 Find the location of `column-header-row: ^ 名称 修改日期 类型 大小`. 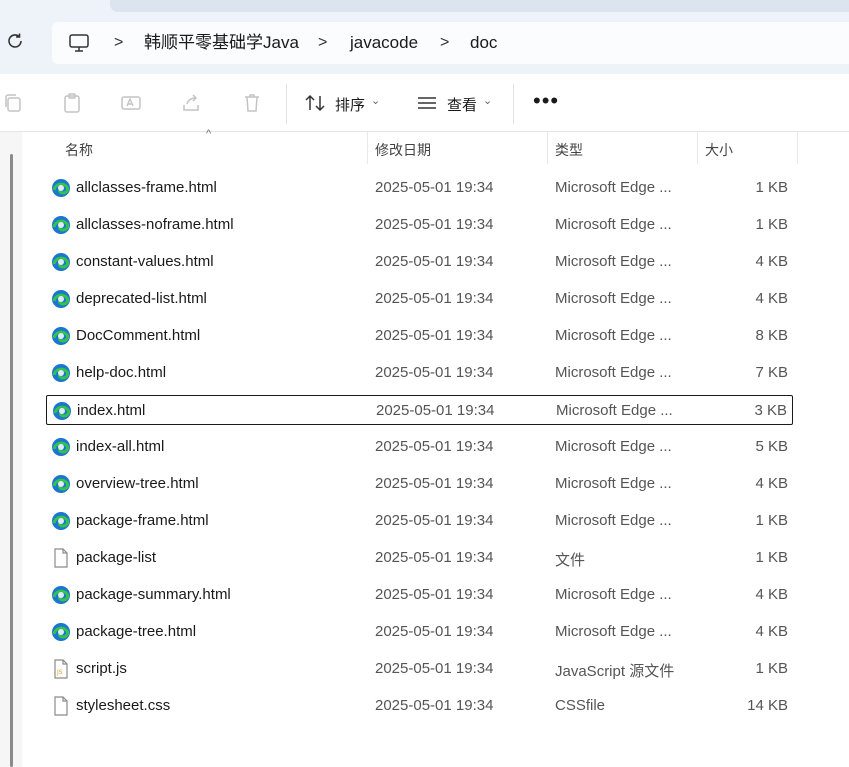

column-header-row: ^ 名称 修改日期 类型 大小 is located at coordinates (423, 146).